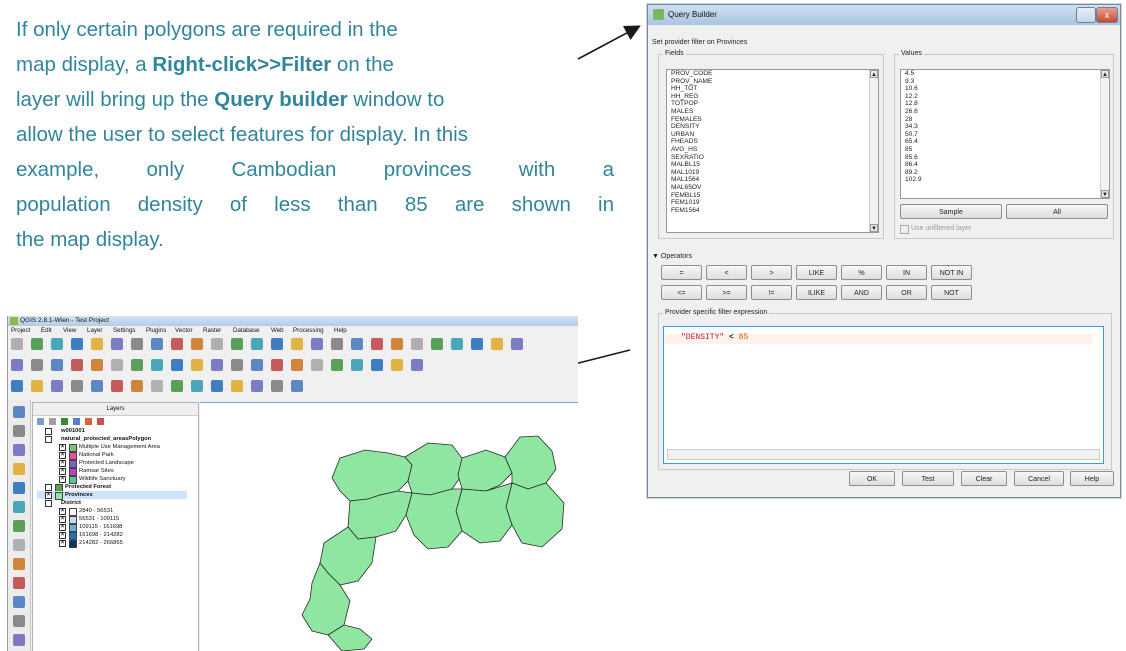  Describe the element at coordinates (816, 292) in the screenshot. I see `operator-button: ILIKE` at that location.